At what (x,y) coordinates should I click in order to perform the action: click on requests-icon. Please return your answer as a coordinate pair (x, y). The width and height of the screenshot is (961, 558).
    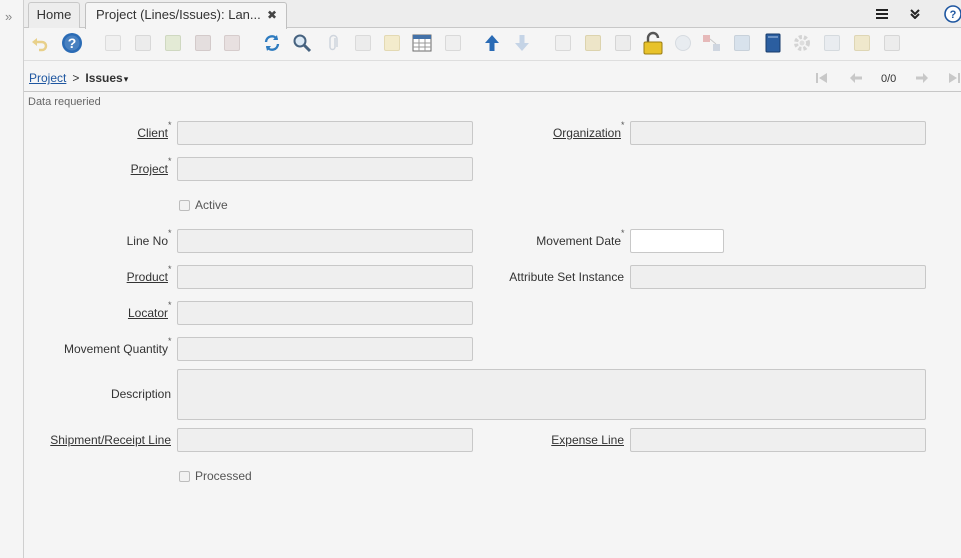
    Looking at the image, I should click on (742, 43).